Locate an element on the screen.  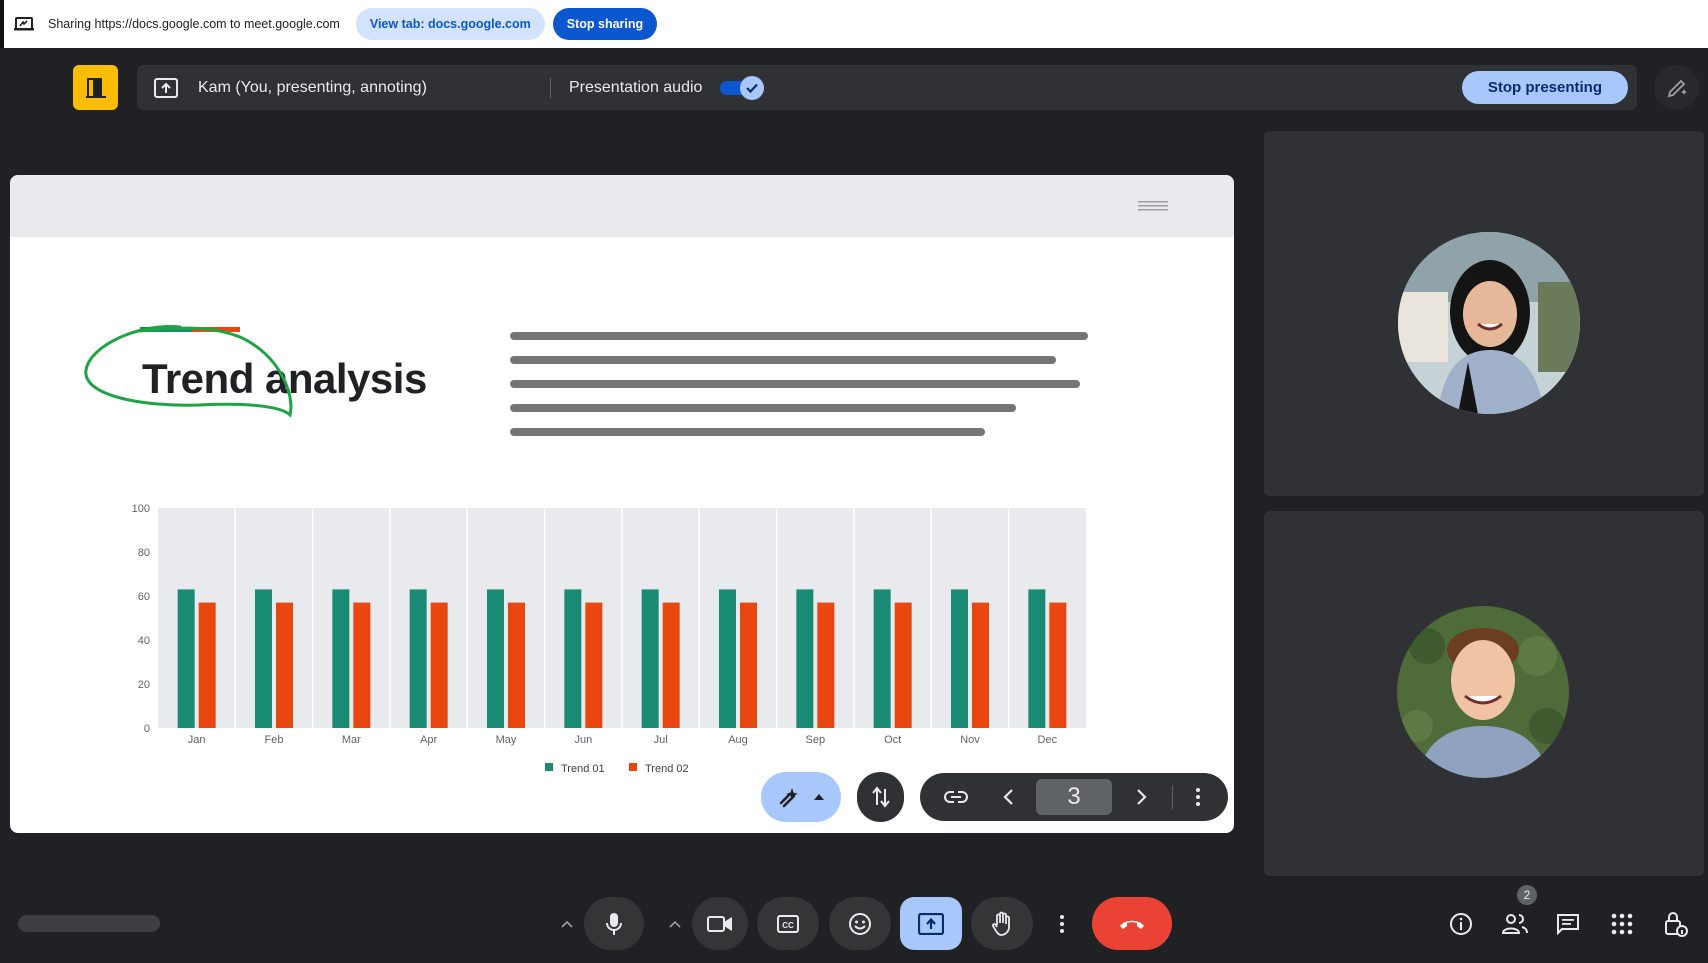
previous-slide-button is located at coordinates (1008, 797).